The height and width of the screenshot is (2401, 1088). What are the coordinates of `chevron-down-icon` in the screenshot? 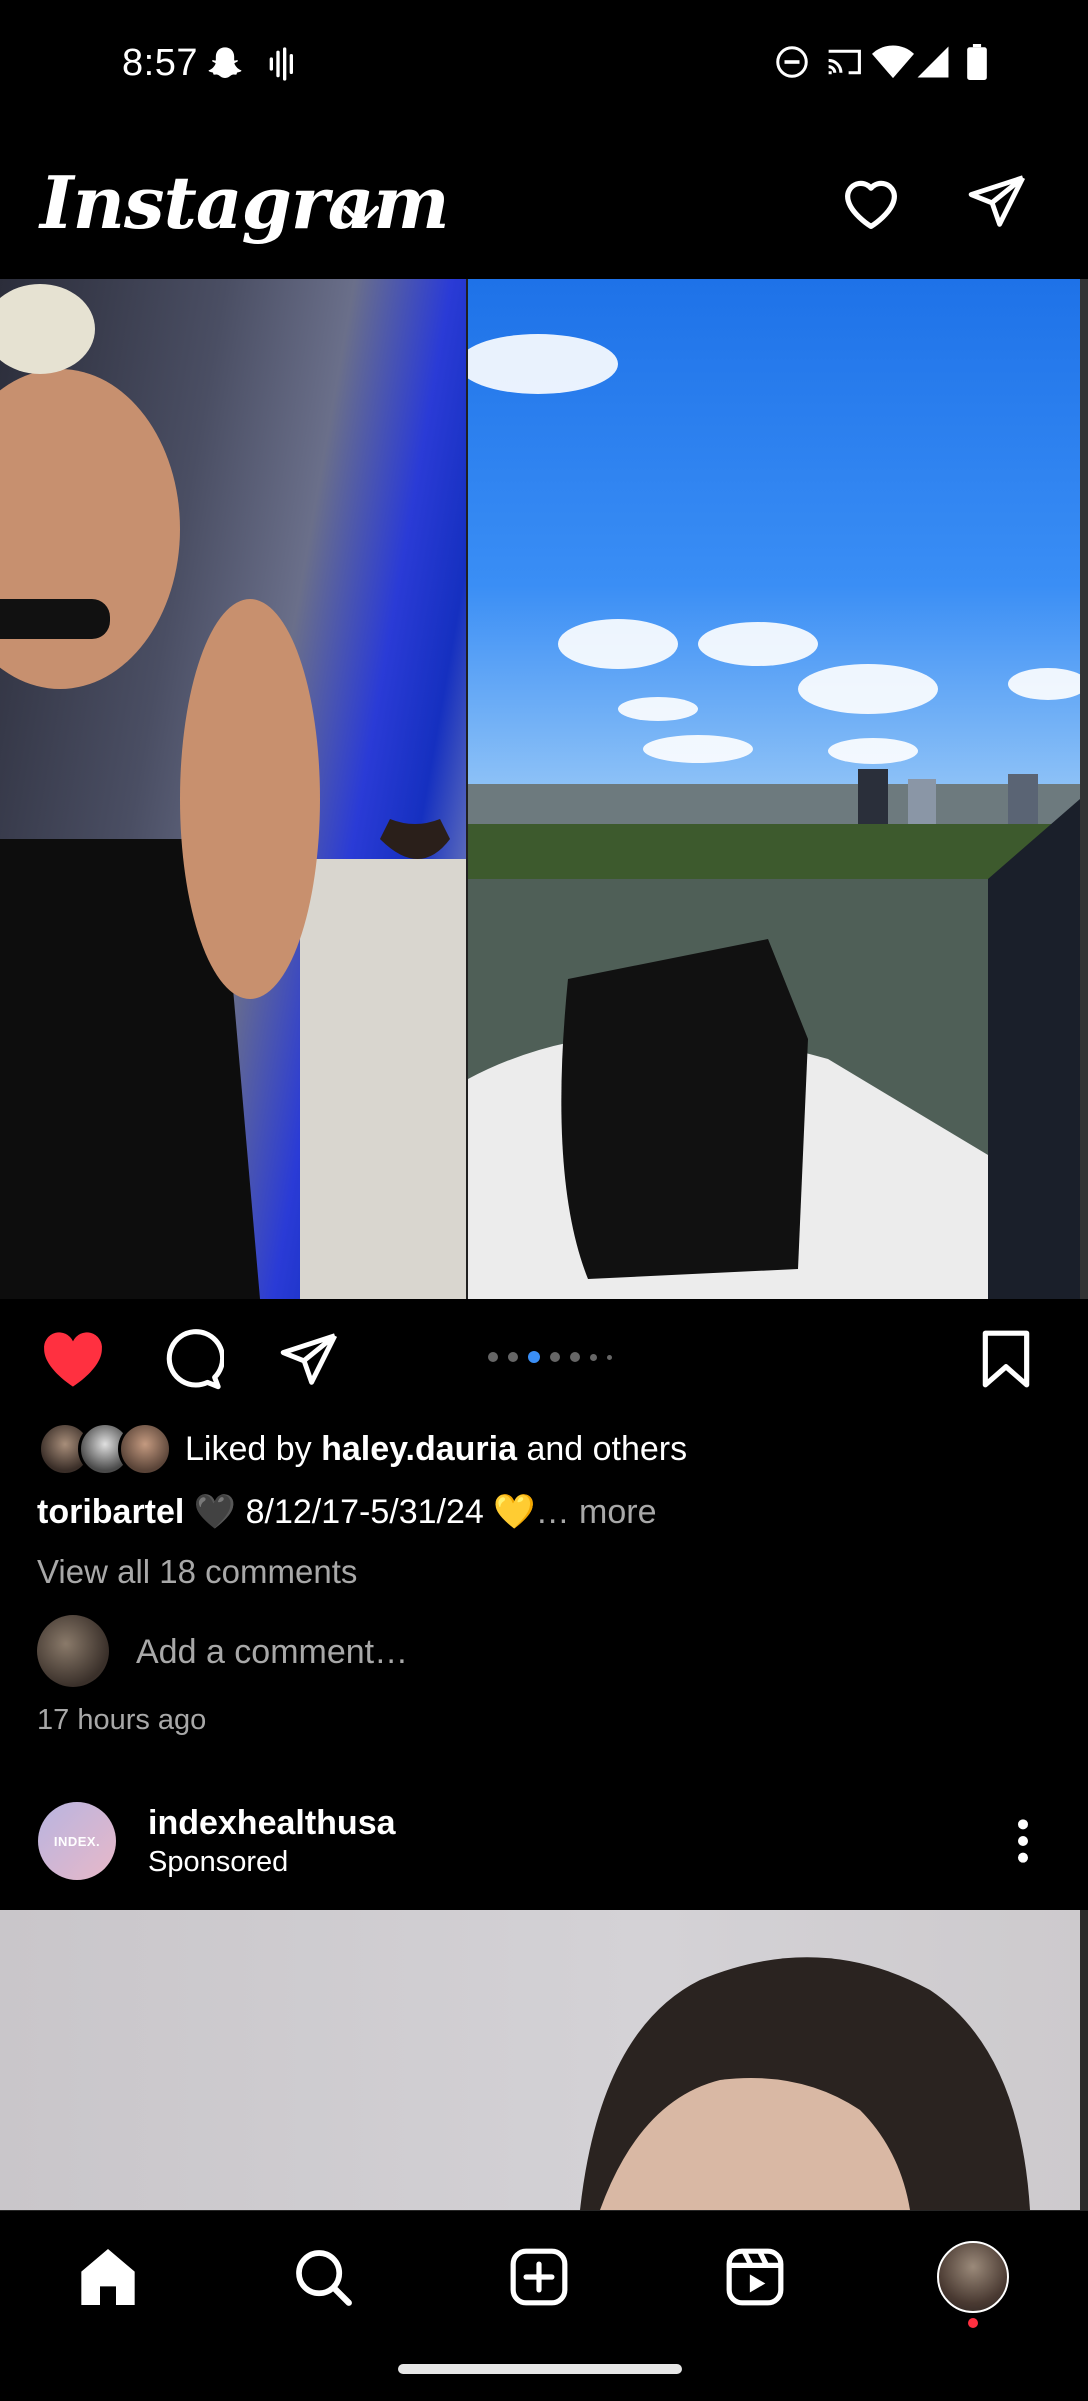 It's located at (361, 217).